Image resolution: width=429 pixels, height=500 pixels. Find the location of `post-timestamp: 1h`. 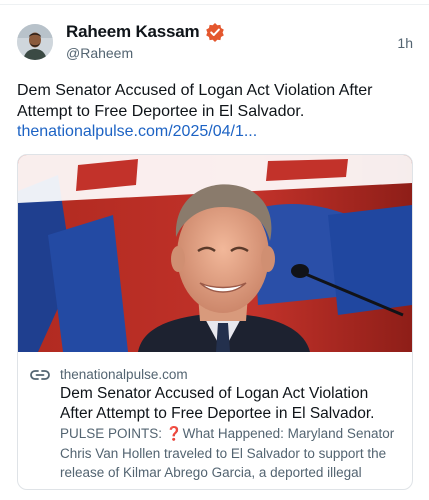

post-timestamp: 1h is located at coordinates (405, 43).